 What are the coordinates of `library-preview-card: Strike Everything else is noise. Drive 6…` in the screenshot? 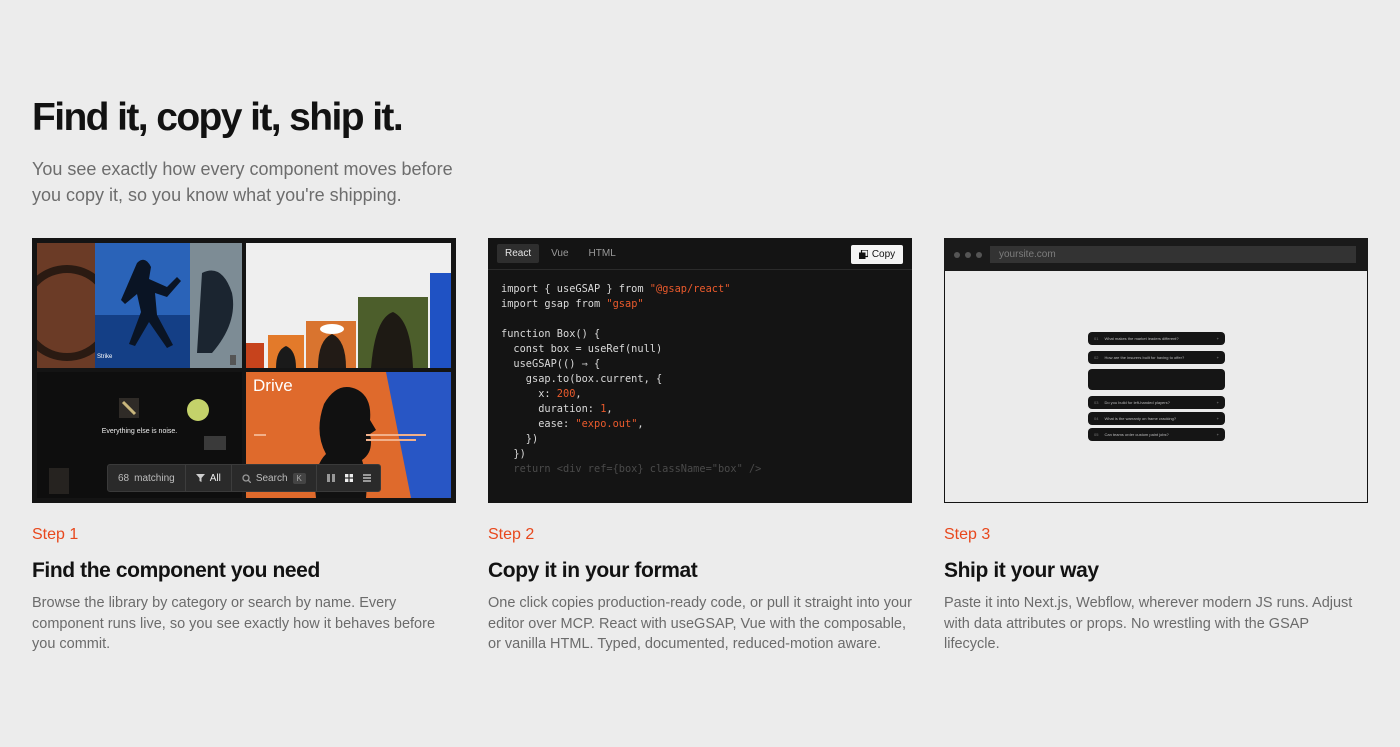 It's located at (244, 370).